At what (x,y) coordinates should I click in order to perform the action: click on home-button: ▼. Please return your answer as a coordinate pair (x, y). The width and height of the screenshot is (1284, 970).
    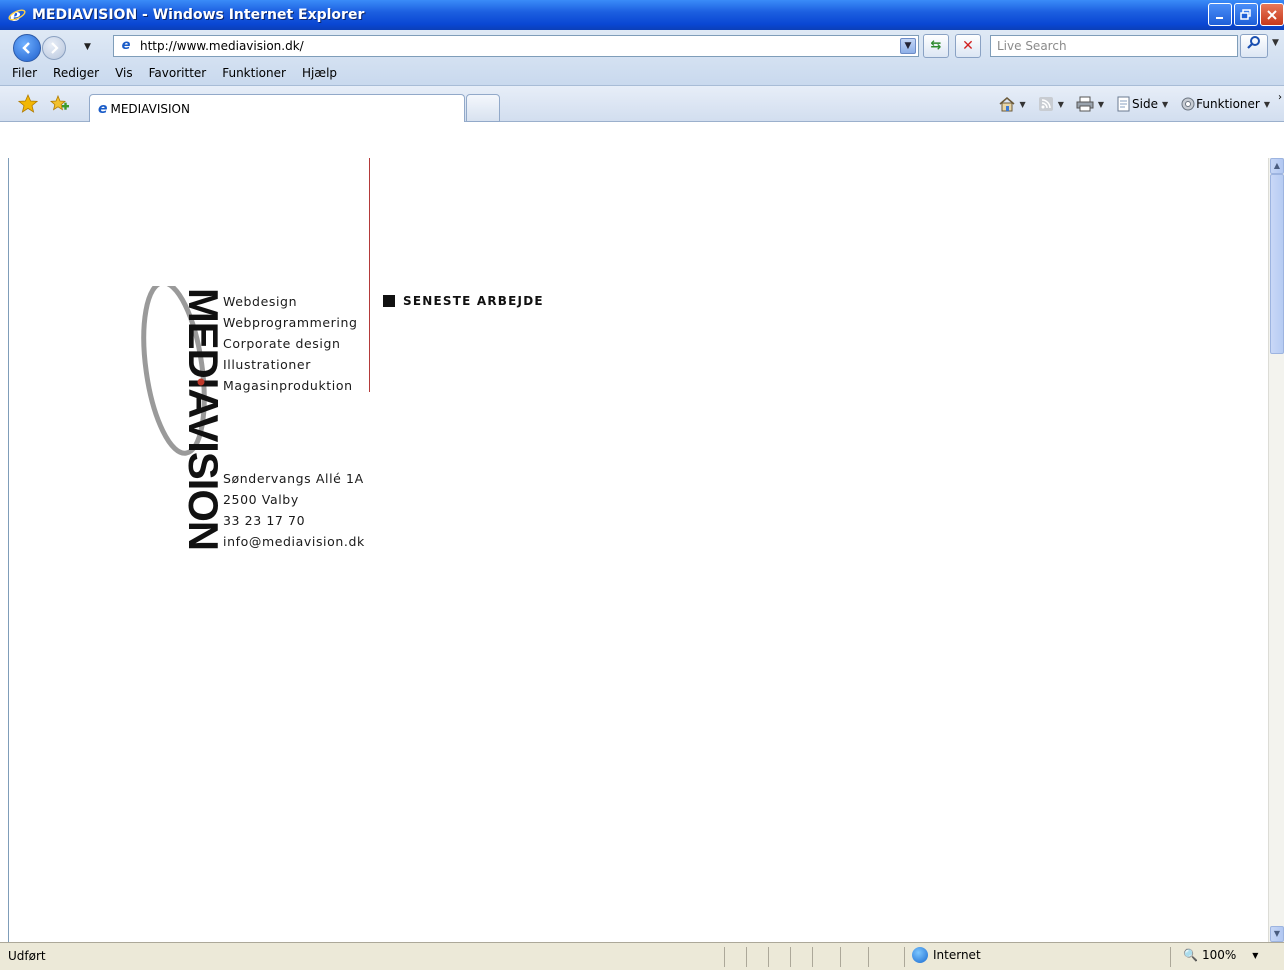
    Looking at the image, I should click on (1012, 104).